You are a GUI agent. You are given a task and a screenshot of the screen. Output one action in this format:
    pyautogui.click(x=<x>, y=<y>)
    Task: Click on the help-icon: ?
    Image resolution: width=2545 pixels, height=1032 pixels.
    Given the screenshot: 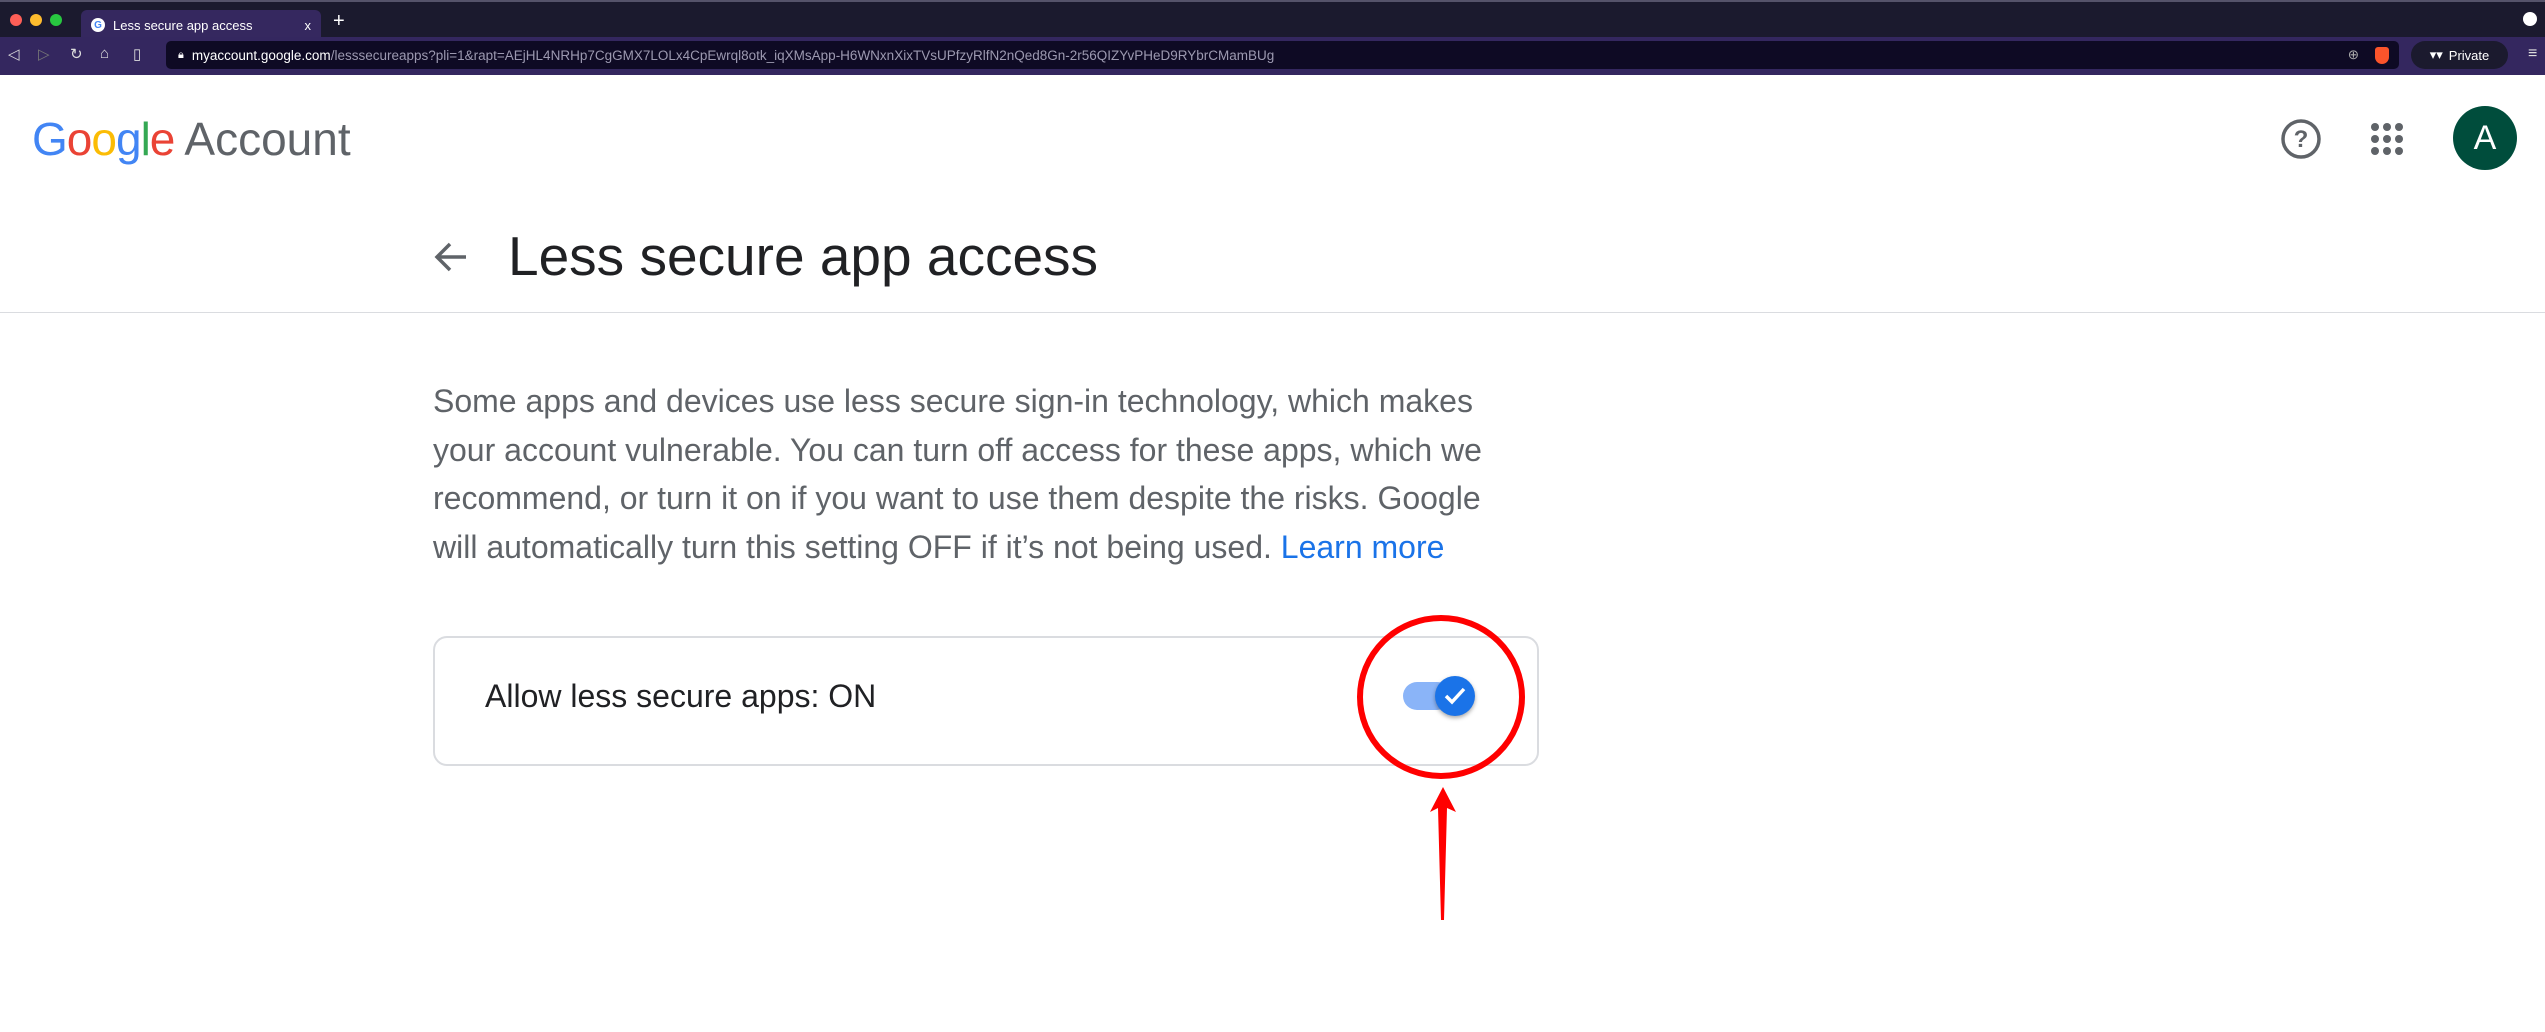 What is the action you would take?
    pyautogui.click(x=2301, y=139)
    